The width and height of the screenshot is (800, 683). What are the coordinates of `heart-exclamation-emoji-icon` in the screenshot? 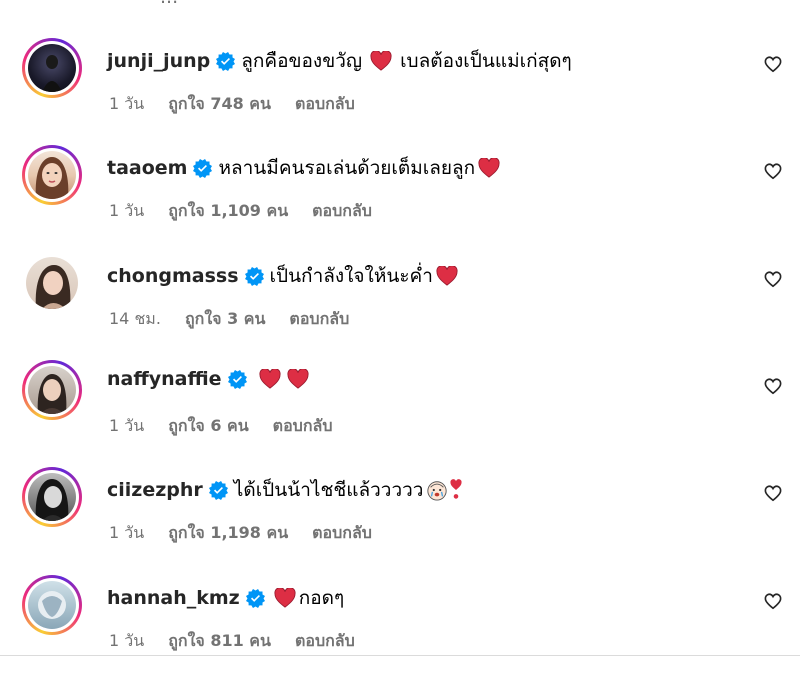 It's located at (456, 489).